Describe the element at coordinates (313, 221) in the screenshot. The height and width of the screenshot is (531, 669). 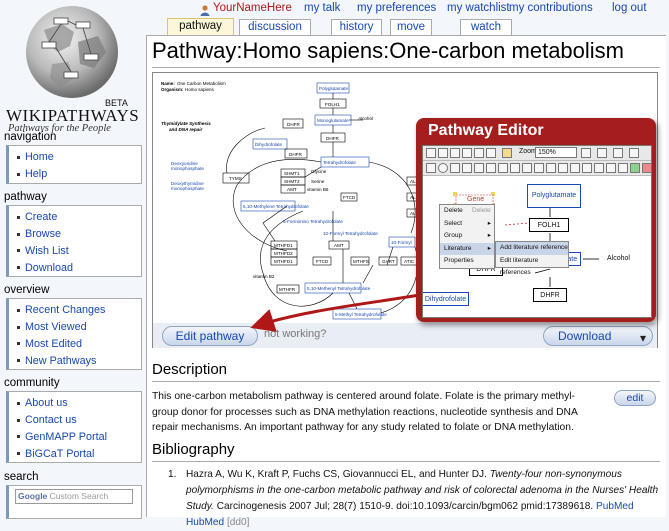
I see `diagram-label-formimino: 5-Formimino Tetrahydrofolate` at that location.